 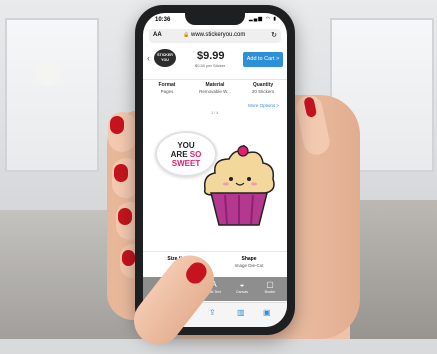 I want to click on lock-icon: 🔒, so click(x=186, y=35).